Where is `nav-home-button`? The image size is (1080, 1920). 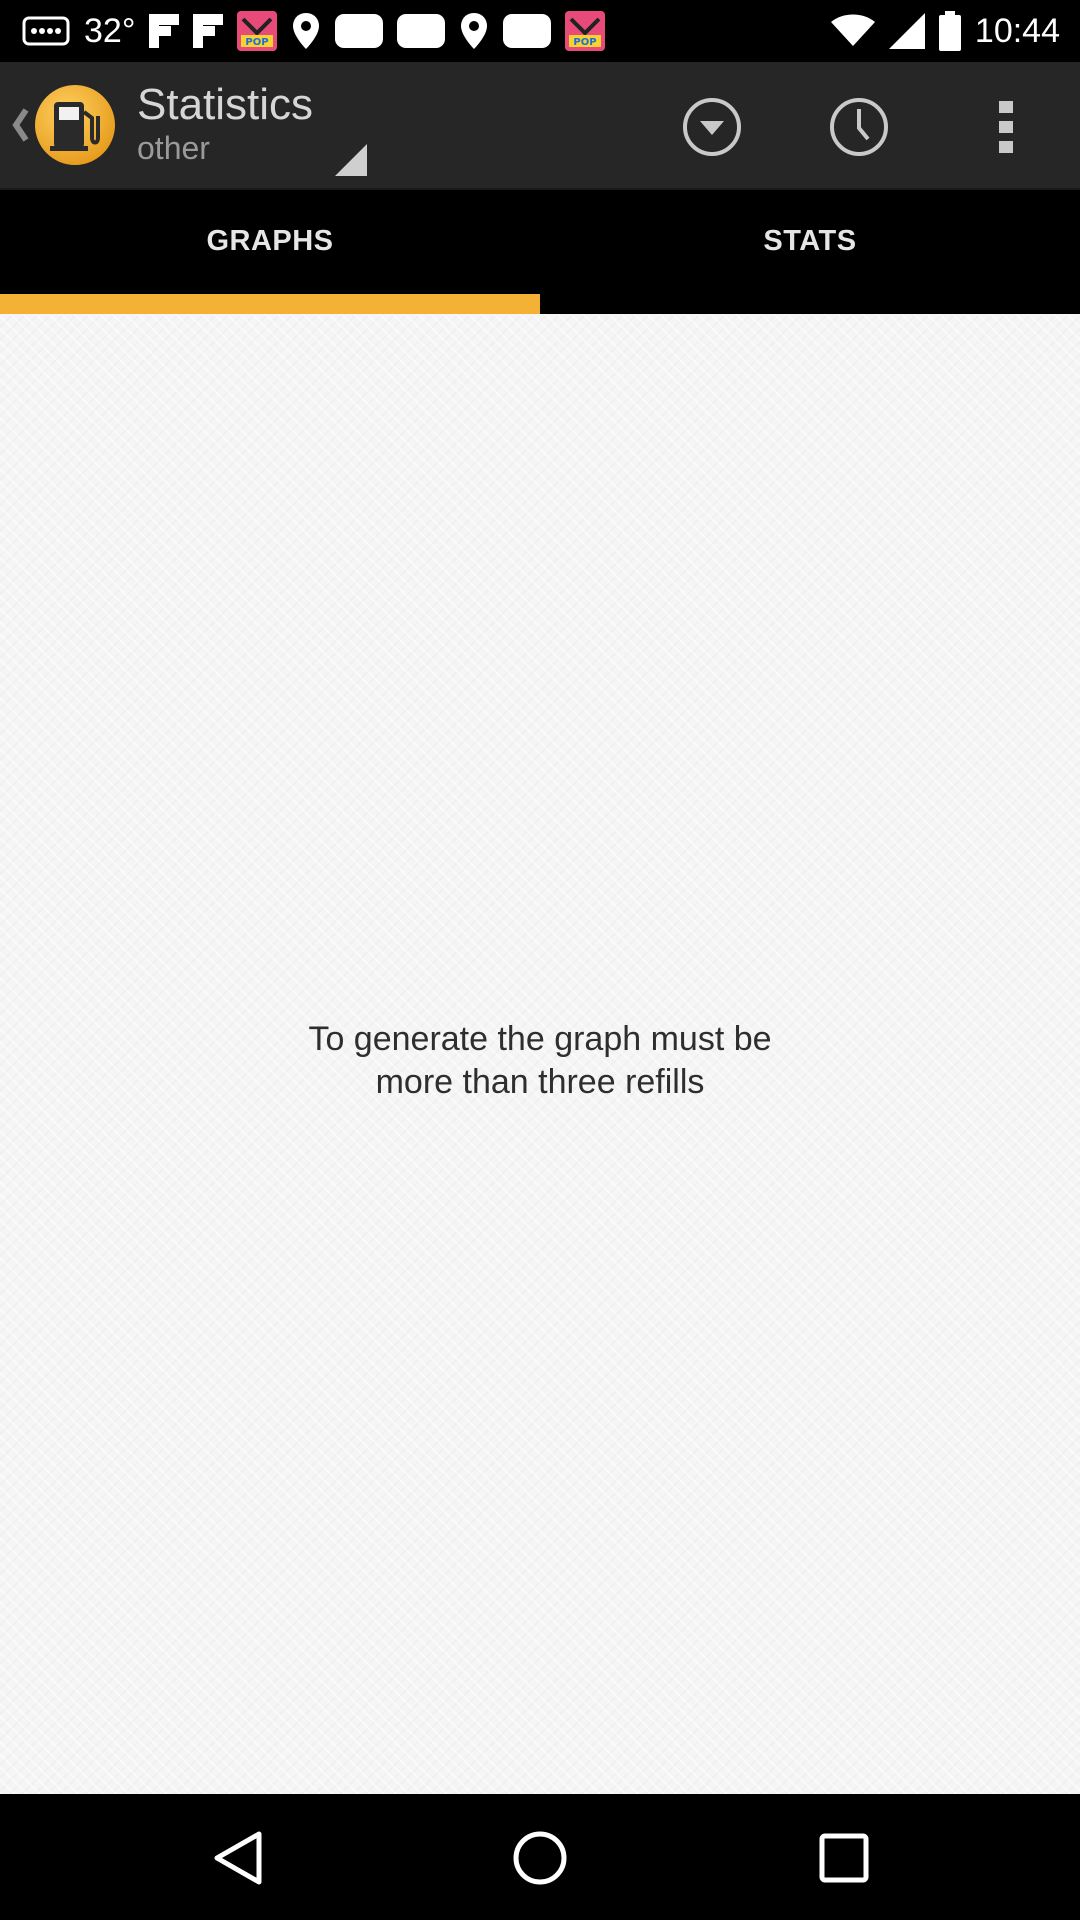 nav-home-button is located at coordinates (540, 1858).